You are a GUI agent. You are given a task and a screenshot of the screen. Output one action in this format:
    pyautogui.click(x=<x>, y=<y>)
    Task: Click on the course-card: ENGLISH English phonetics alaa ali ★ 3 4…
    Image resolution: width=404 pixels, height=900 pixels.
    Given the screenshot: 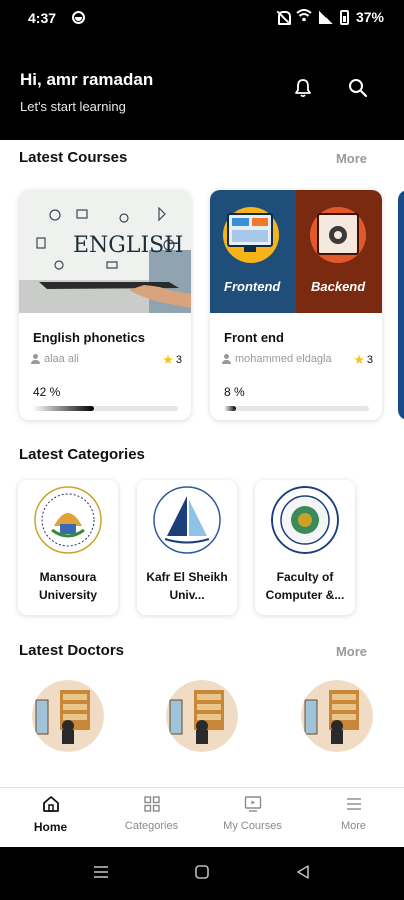 What is the action you would take?
    pyautogui.click(x=105, y=305)
    